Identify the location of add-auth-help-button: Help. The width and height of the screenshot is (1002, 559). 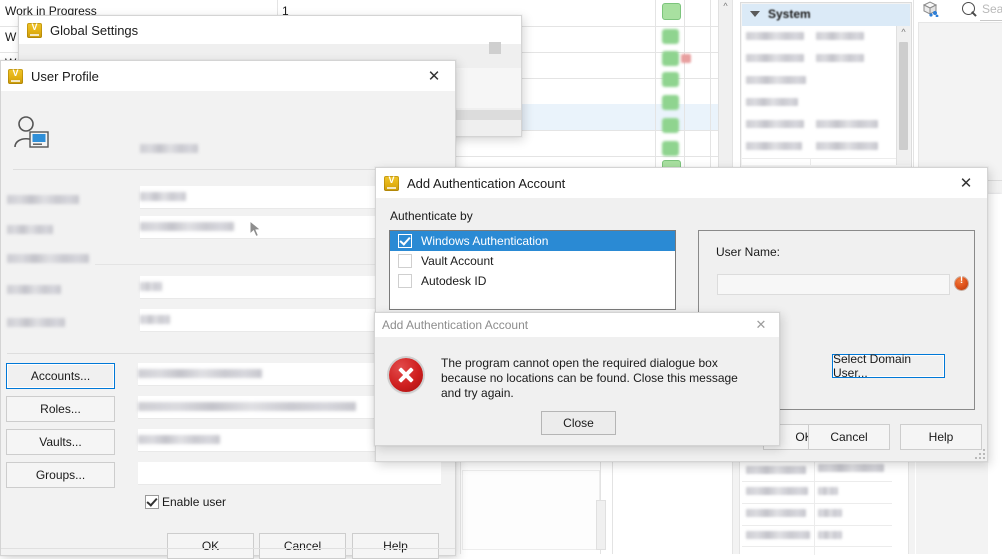
(941, 437).